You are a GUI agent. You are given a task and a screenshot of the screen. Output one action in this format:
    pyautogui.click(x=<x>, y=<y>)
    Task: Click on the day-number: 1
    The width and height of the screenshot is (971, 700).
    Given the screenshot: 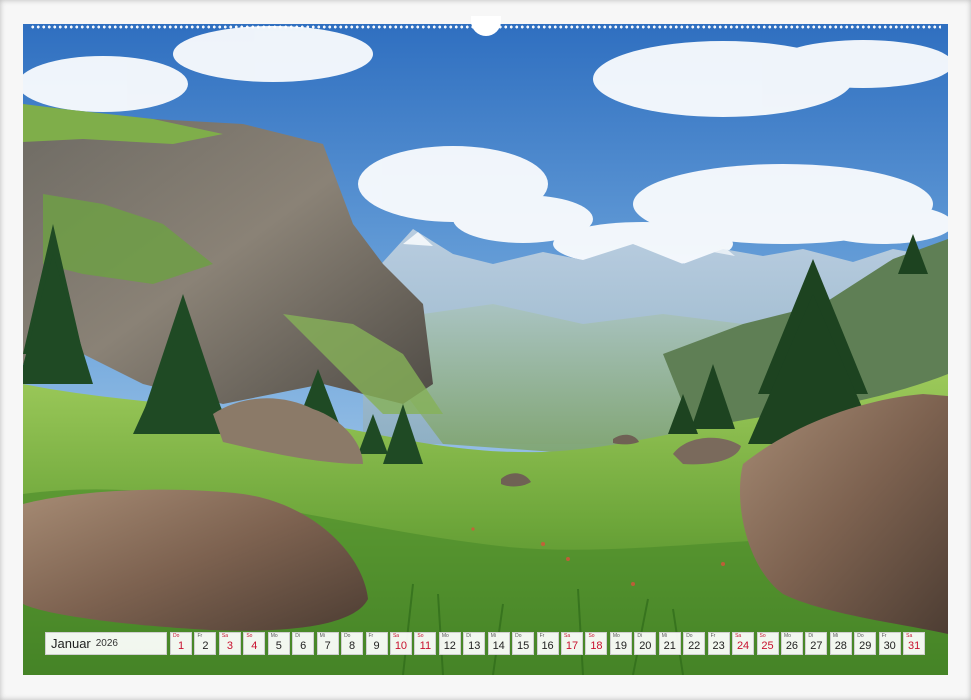 What is the action you would take?
    pyautogui.click(x=181, y=646)
    